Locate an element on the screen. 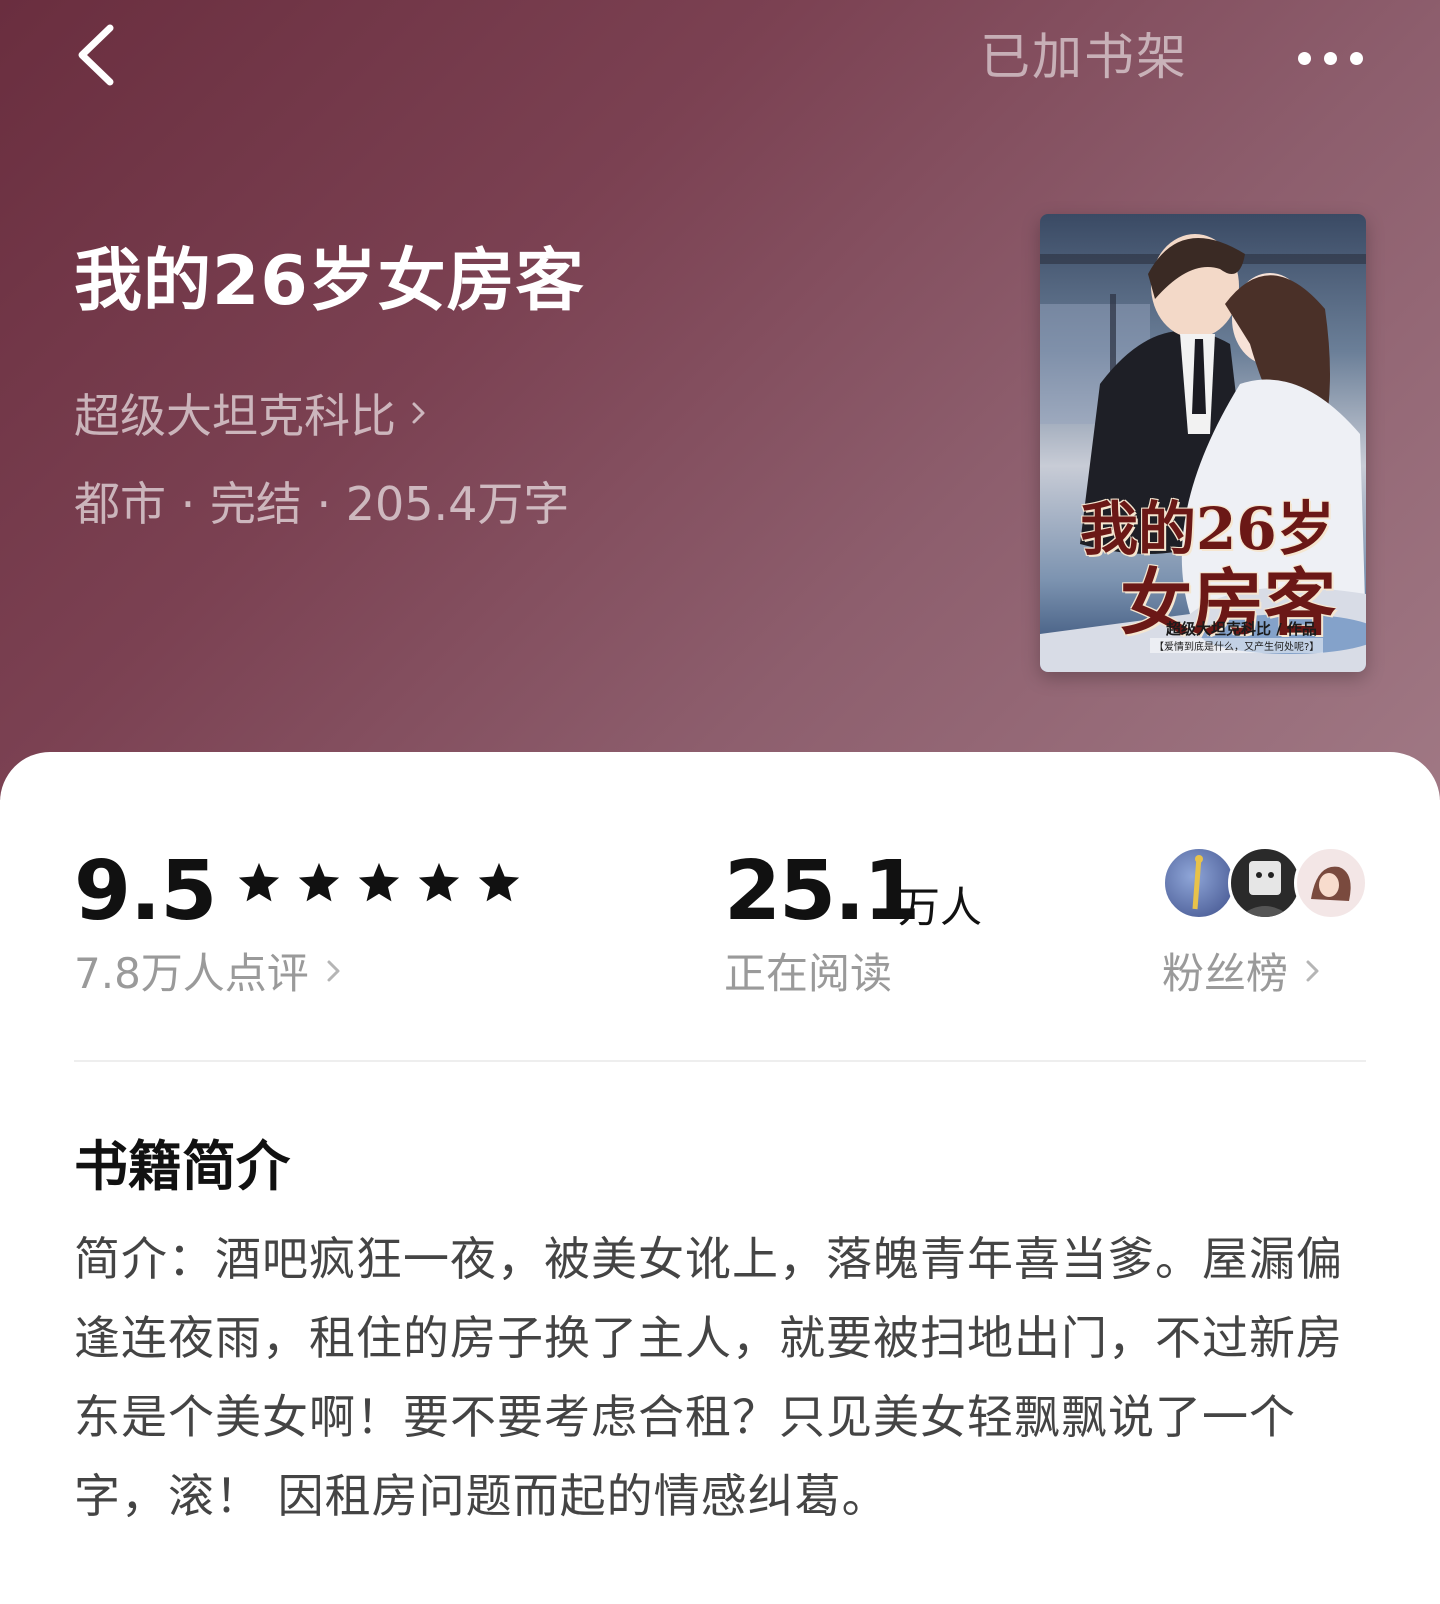  intro-heading: 书籍简介 is located at coordinates (182, 1166).